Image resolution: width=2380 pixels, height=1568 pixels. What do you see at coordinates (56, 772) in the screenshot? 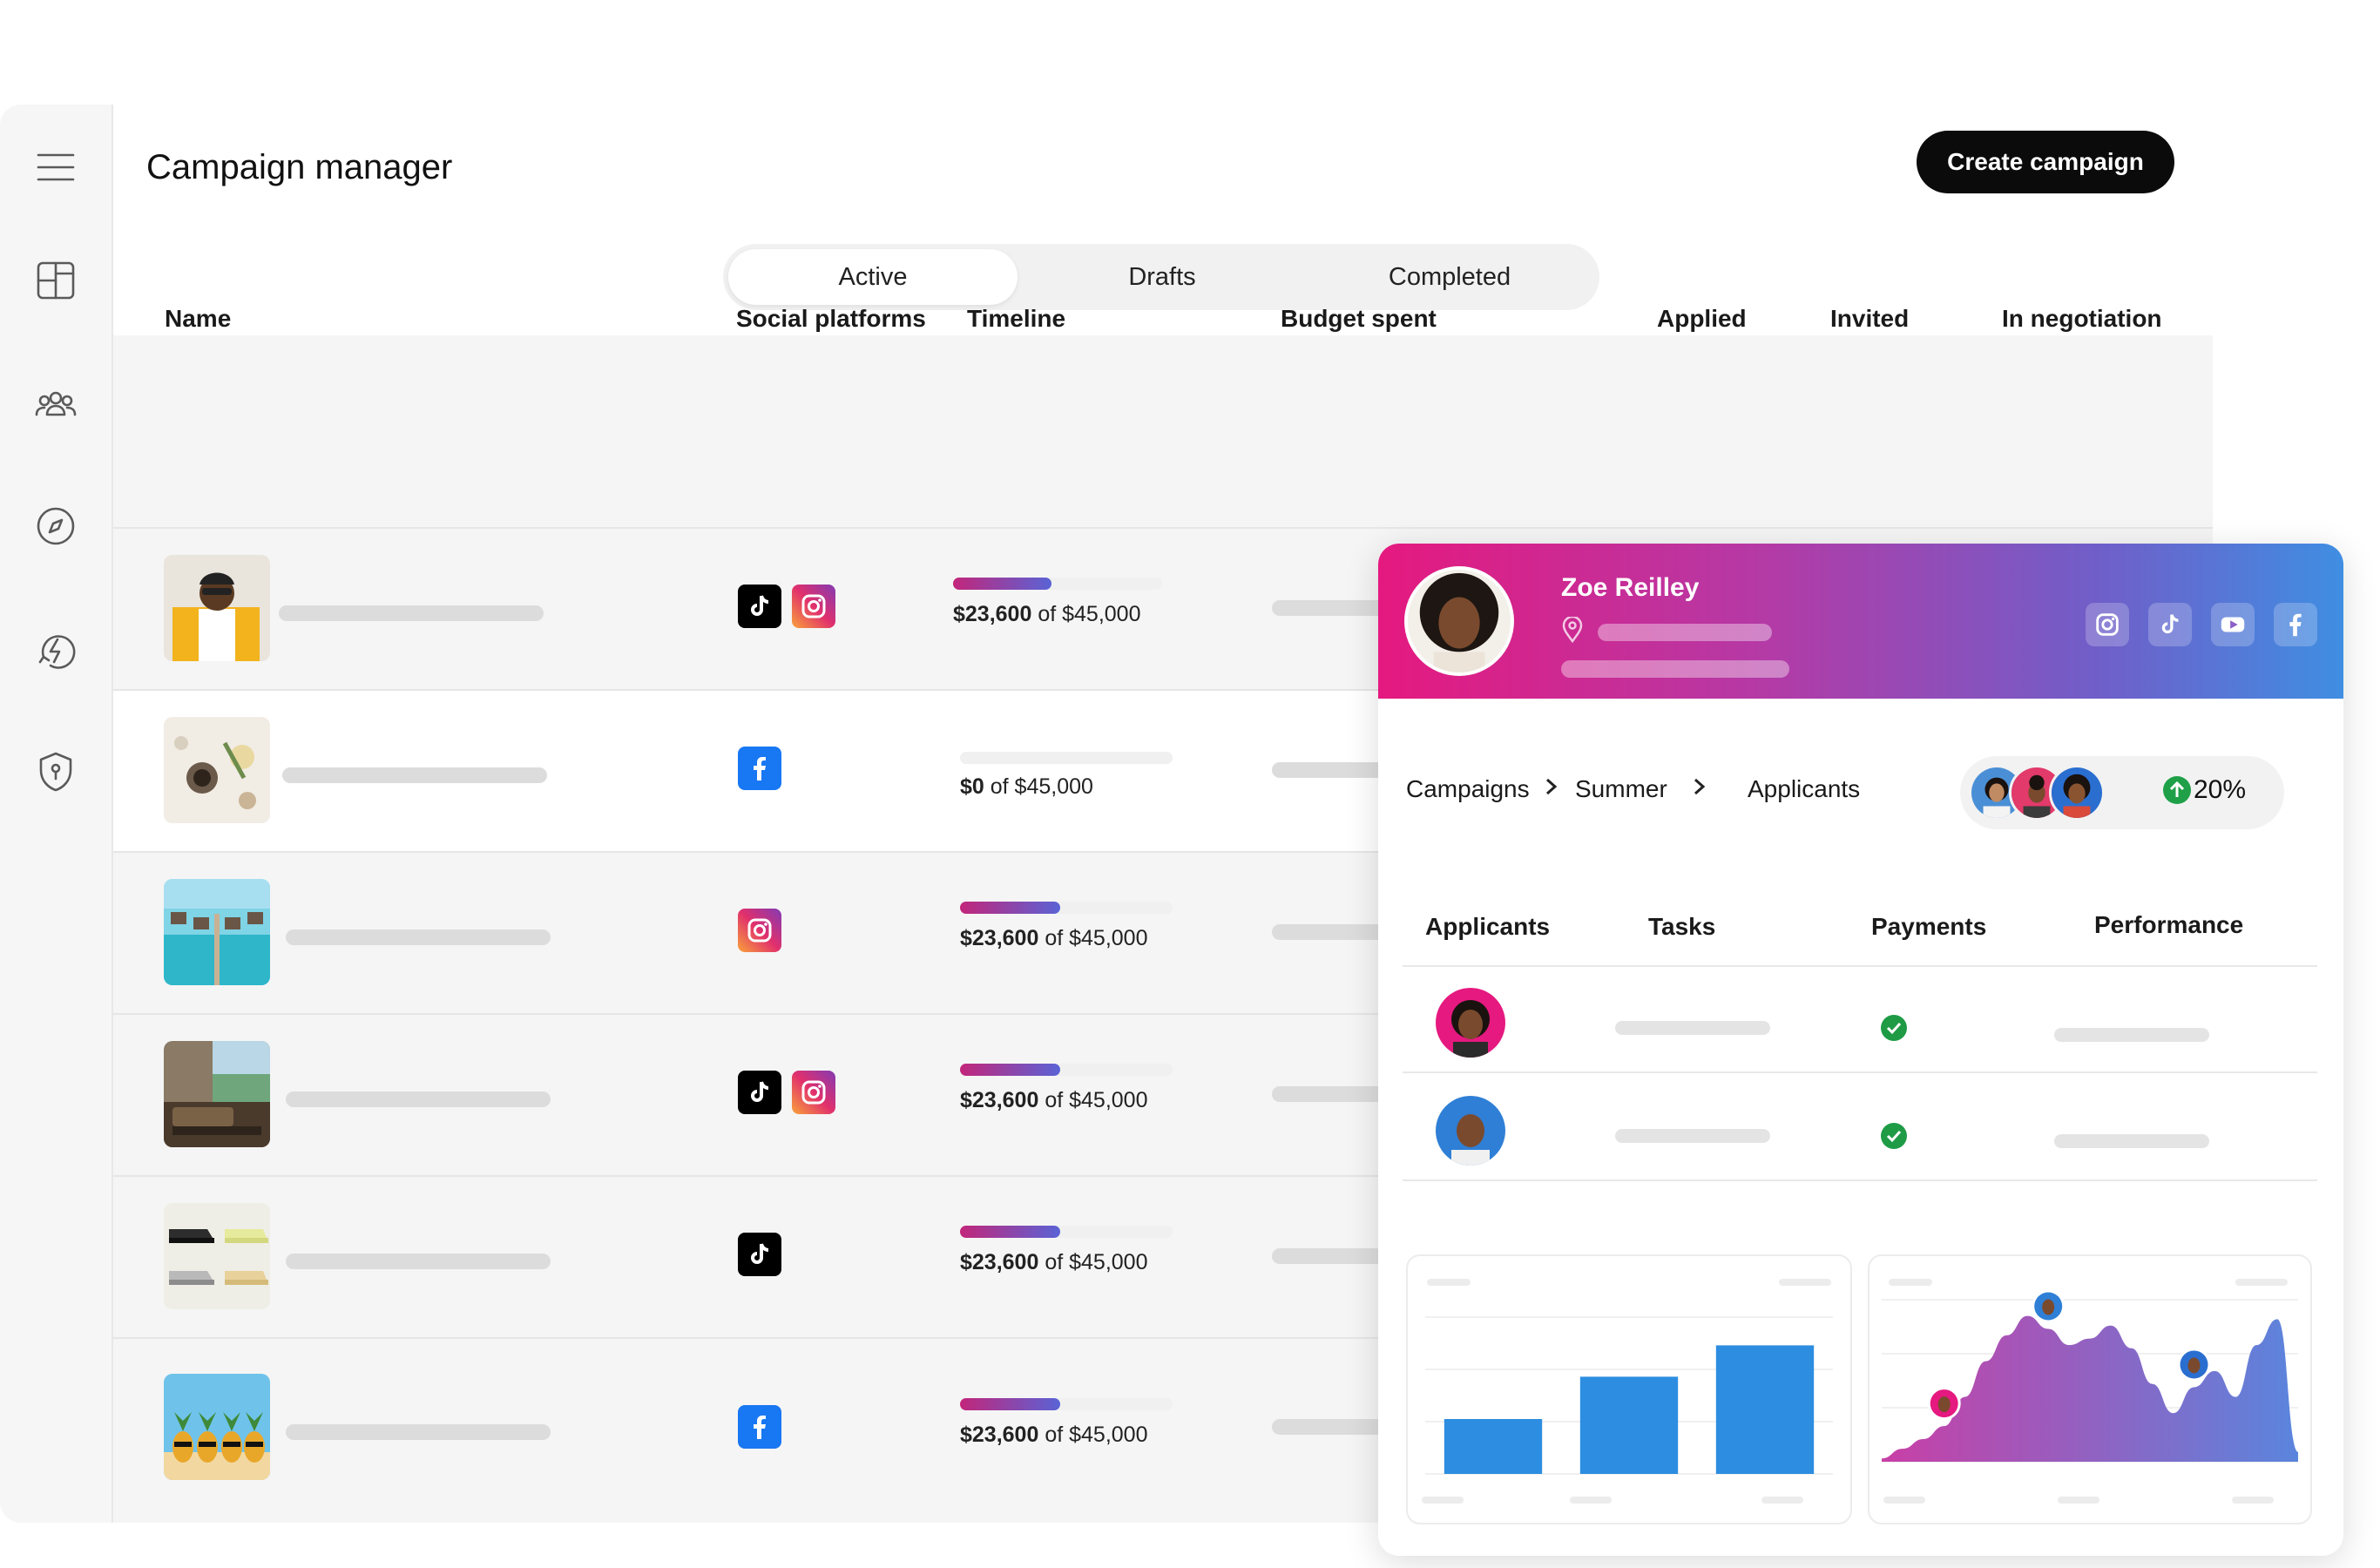
I see `shield-icon` at bounding box center [56, 772].